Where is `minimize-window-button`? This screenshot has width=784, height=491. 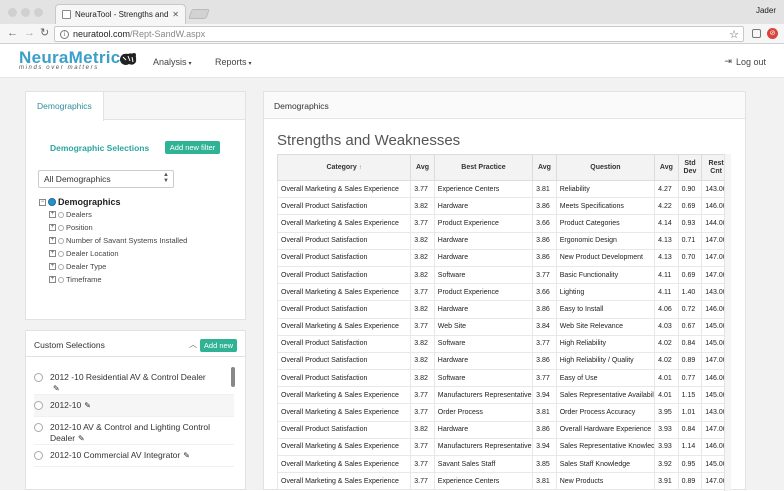 minimize-window-button is located at coordinates (25, 12).